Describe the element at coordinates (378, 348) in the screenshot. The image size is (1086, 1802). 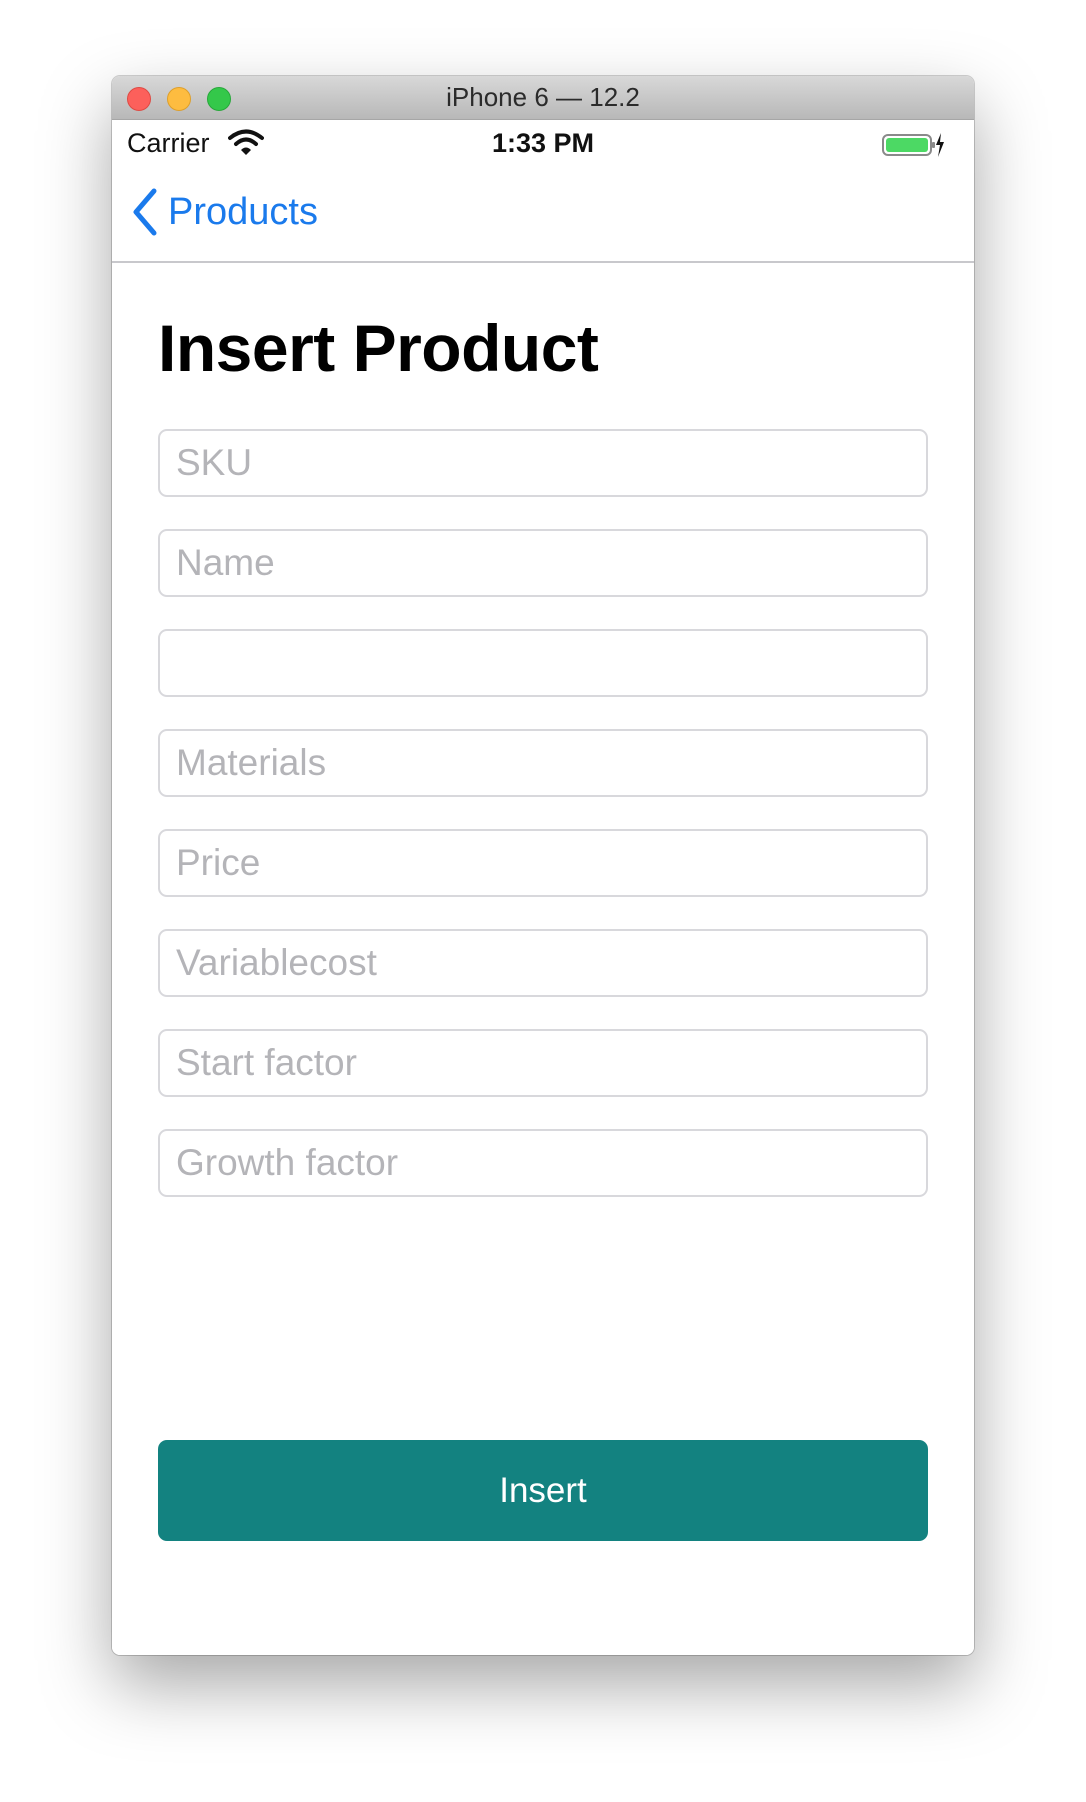
I see `page-title: Insert Product` at that location.